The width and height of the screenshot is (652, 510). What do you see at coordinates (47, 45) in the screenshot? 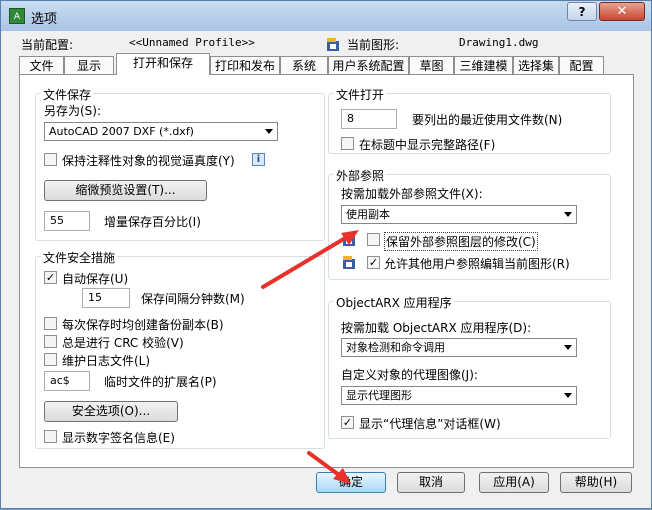
I see `current-config-label: 当前配置:` at bounding box center [47, 45].